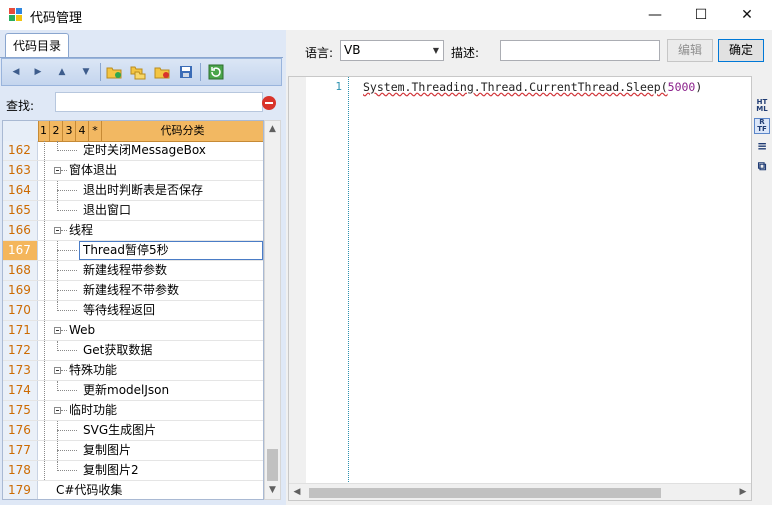  Describe the element at coordinates (107, 450) in the screenshot. I see `item-name: 复制图片` at that location.